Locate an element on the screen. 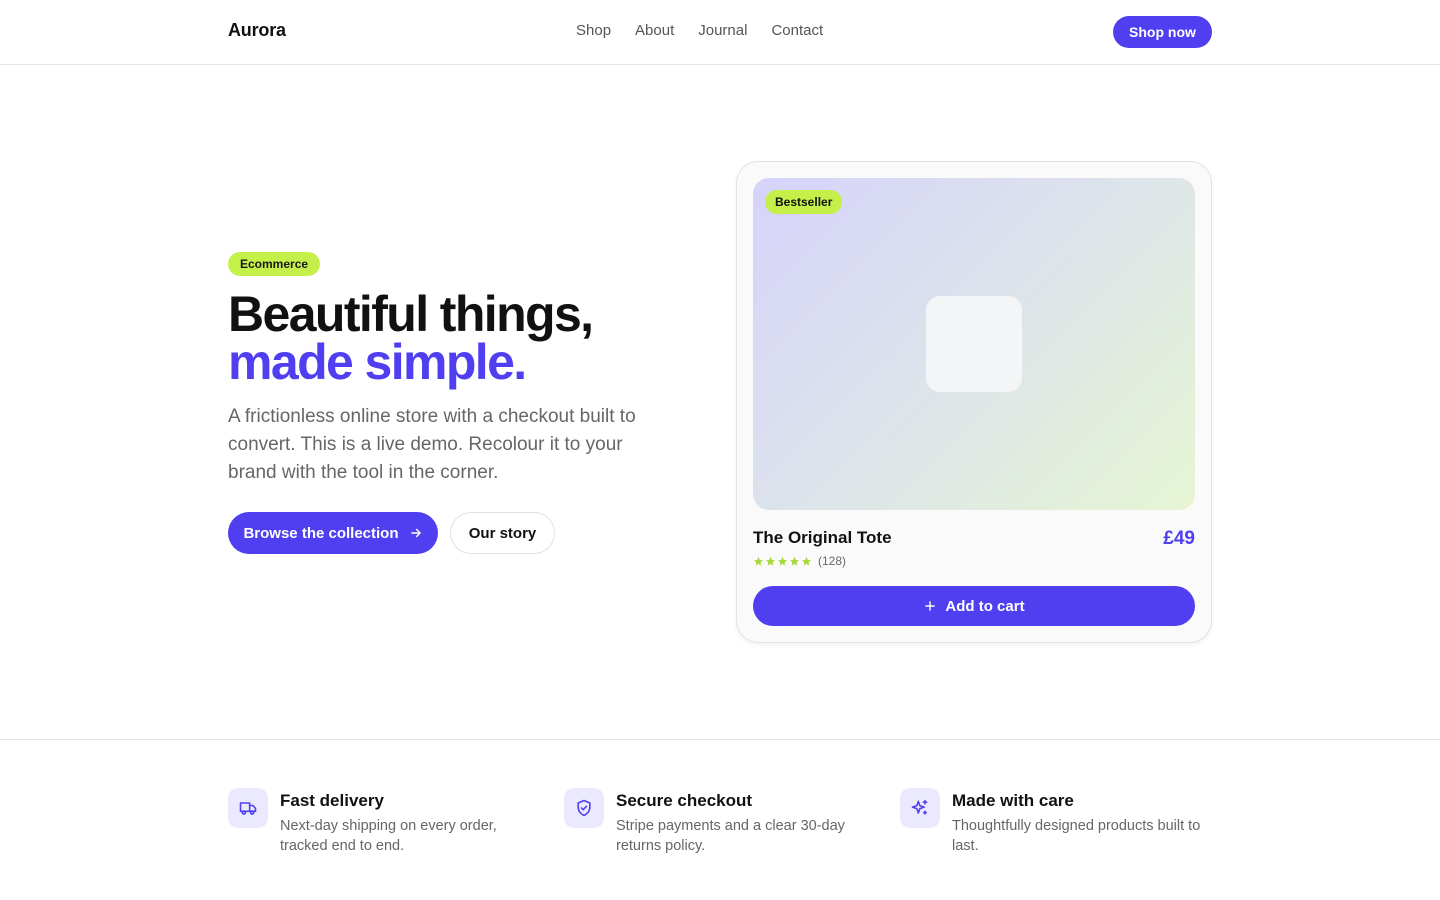 The width and height of the screenshot is (1440, 900). section-divider is located at coordinates (720, 739).